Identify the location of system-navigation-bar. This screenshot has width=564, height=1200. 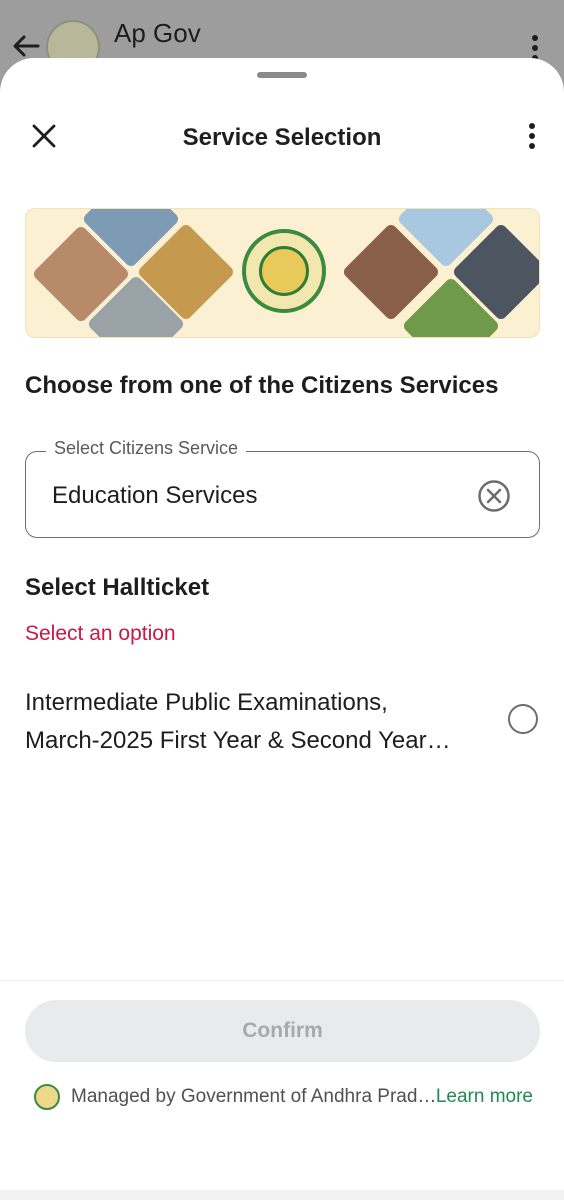
(282, 1195).